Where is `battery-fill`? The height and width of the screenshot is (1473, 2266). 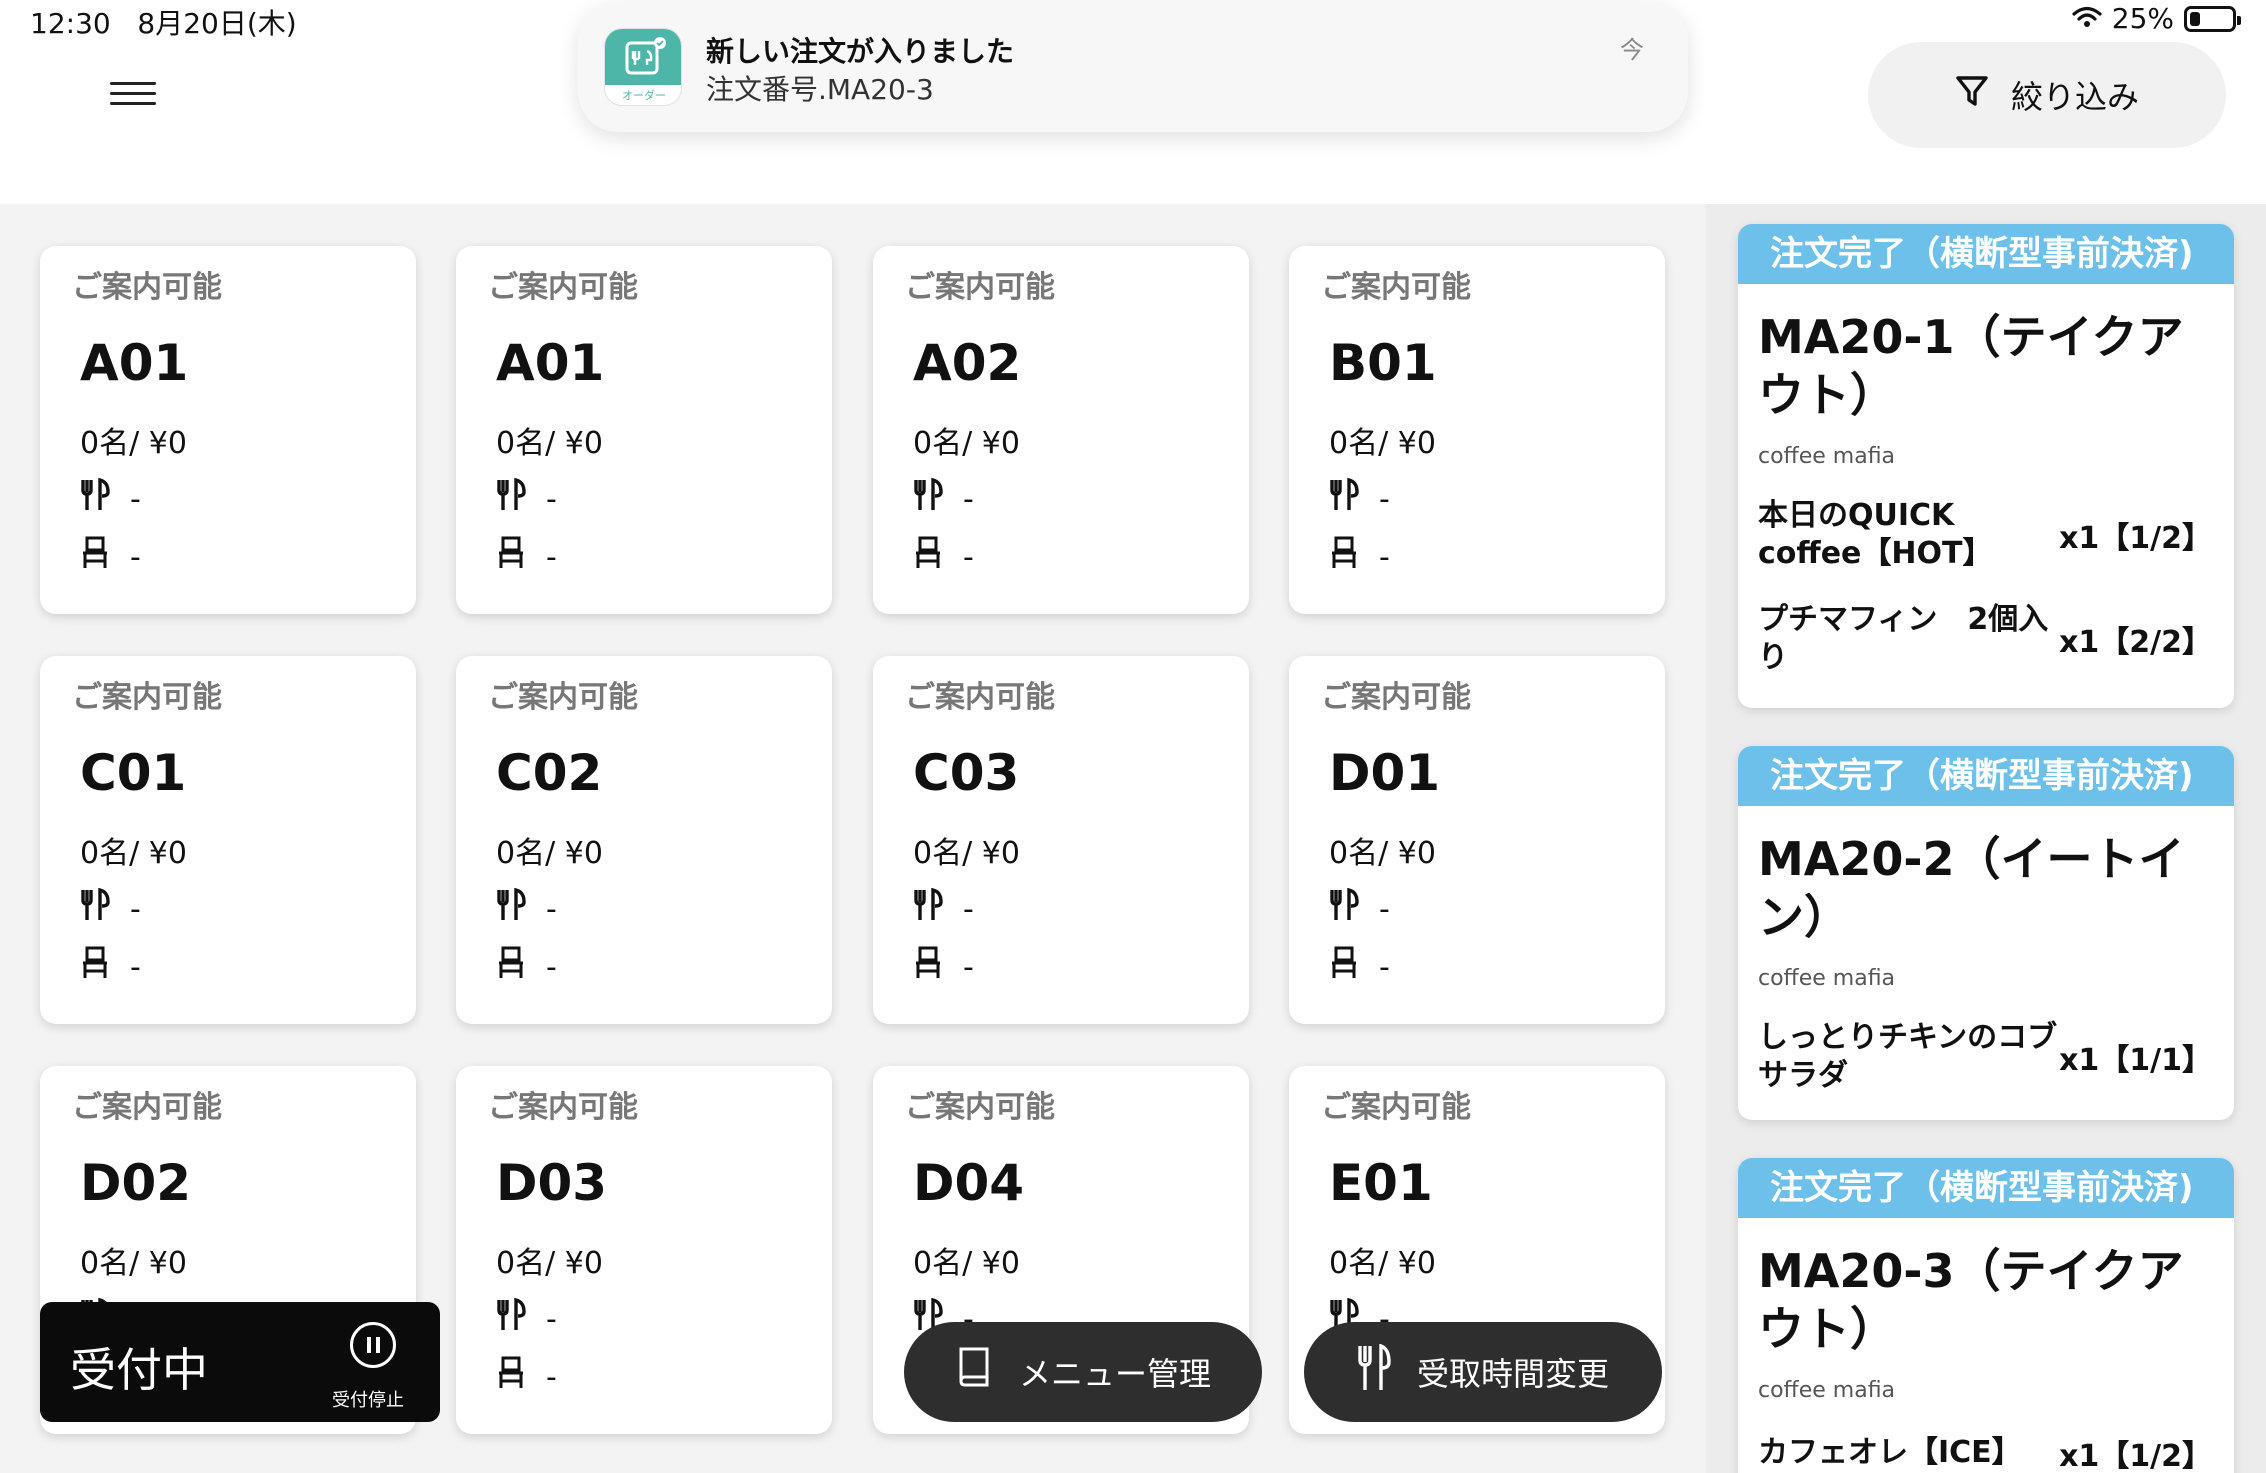 battery-fill is located at coordinates (2195, 18).